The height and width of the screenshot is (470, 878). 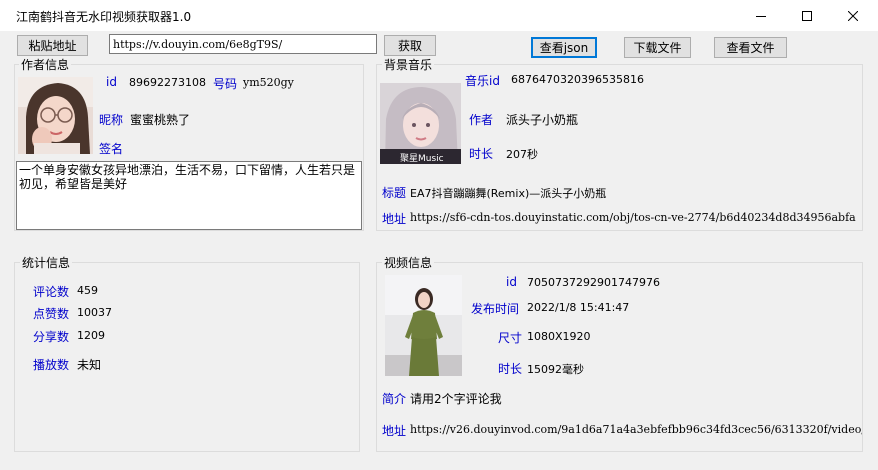 I want to click on stats-comments-label: 评论数, so click(x=51, y=292).